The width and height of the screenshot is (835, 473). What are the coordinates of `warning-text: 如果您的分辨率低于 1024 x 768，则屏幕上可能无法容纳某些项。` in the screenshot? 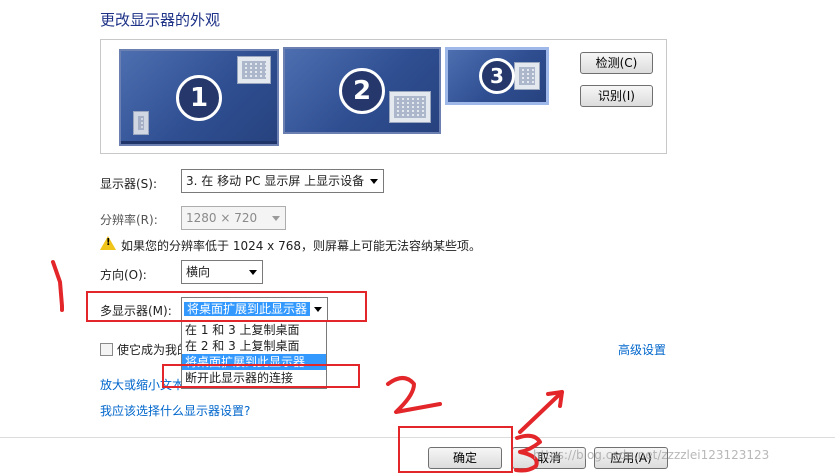 It's located at (301, 246).